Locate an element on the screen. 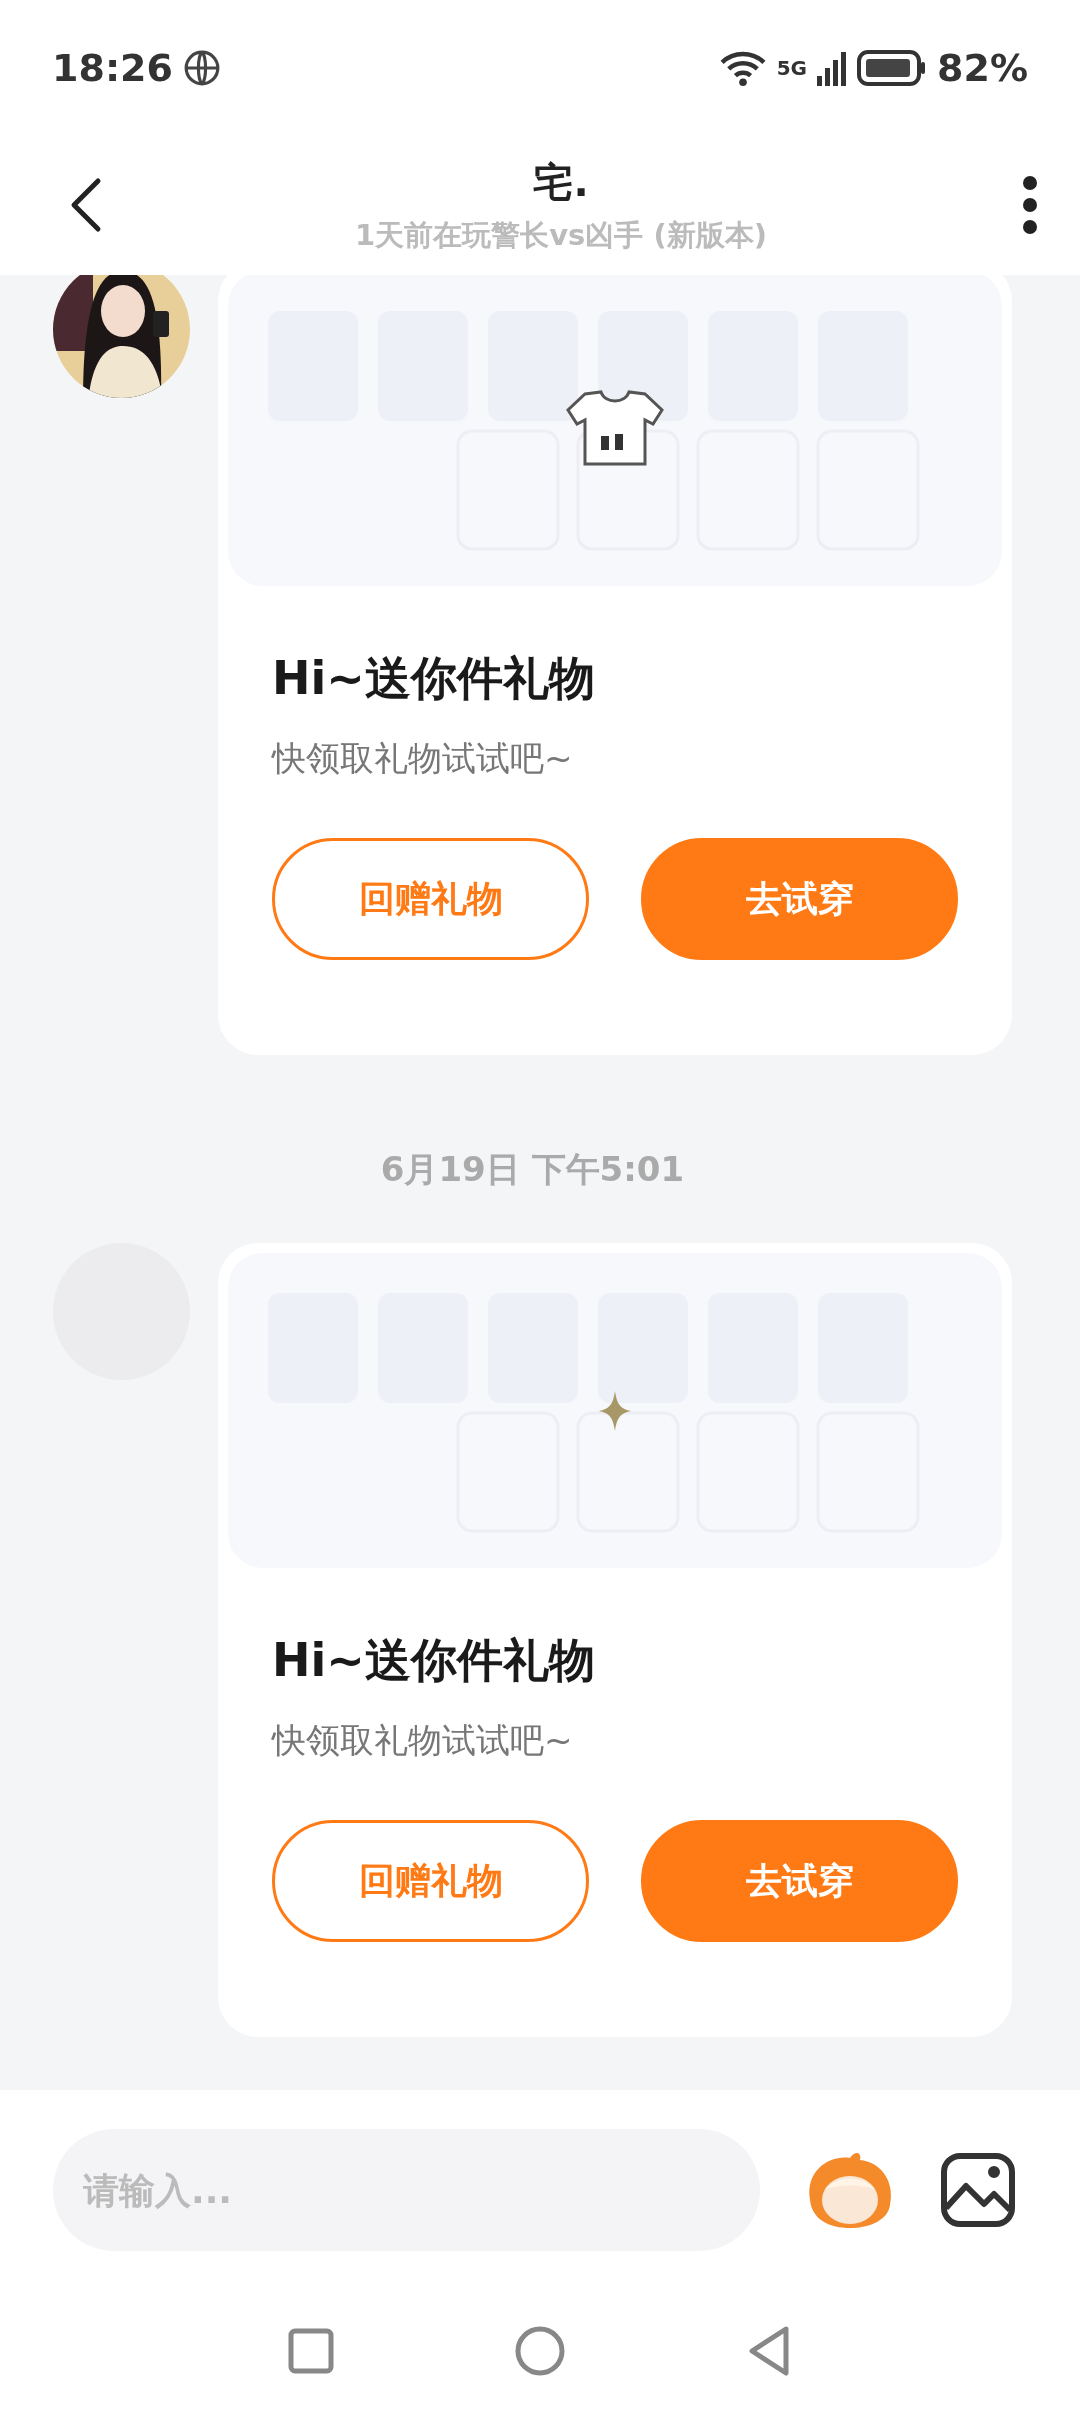  battery-percent: 82% is located at coordinates (982, 67).